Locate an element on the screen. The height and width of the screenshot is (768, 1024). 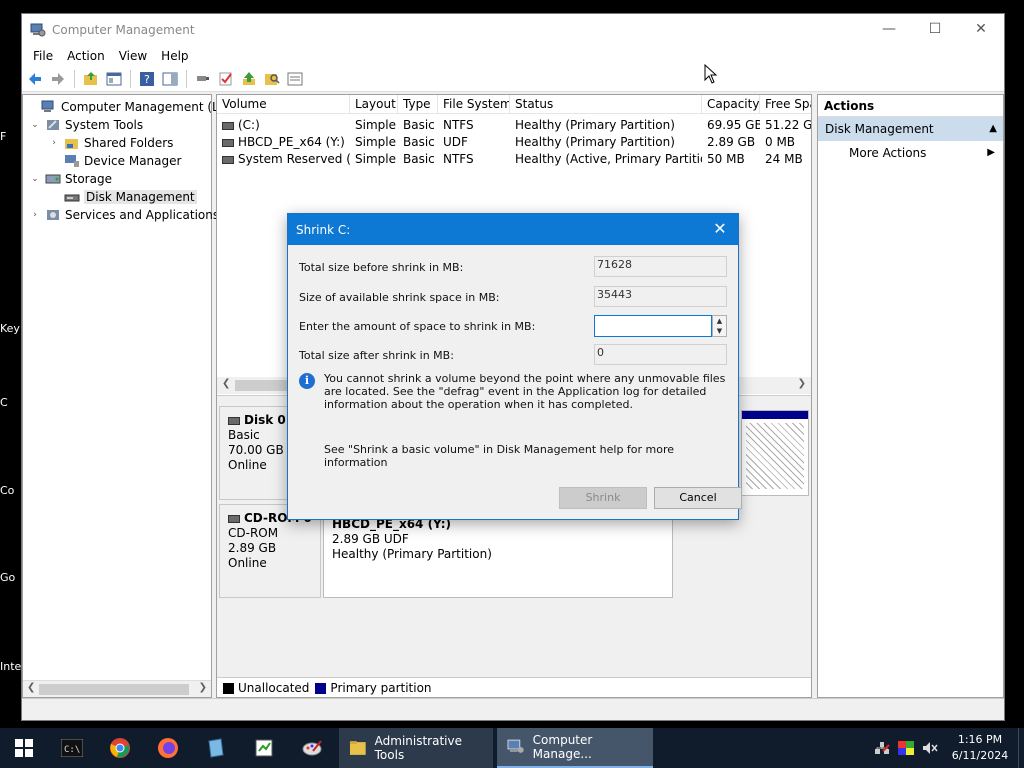
cancel-button: Cancel is located at coordinates (698, 498).